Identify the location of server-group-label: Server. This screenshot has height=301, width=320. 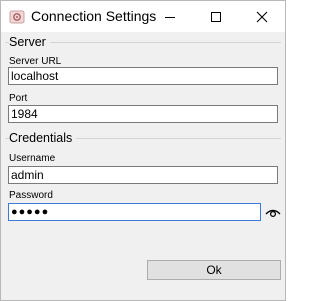
(29, 42).